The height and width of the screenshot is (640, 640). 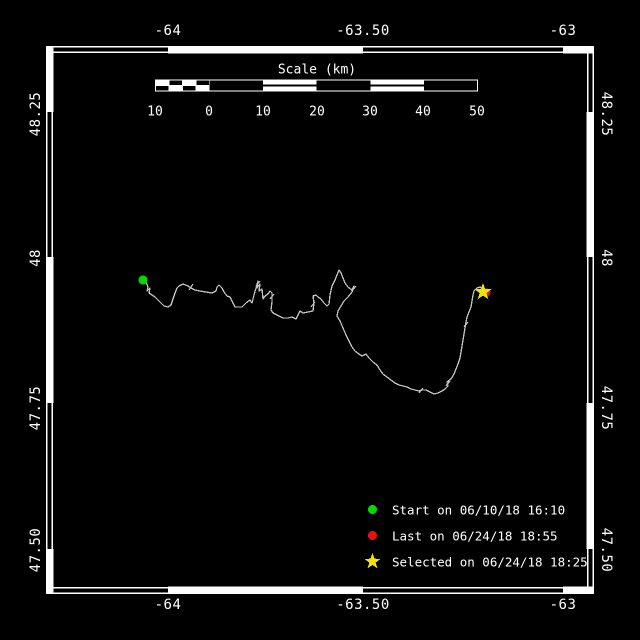 I want to click on vessel-track, so click(x=314, y=332).